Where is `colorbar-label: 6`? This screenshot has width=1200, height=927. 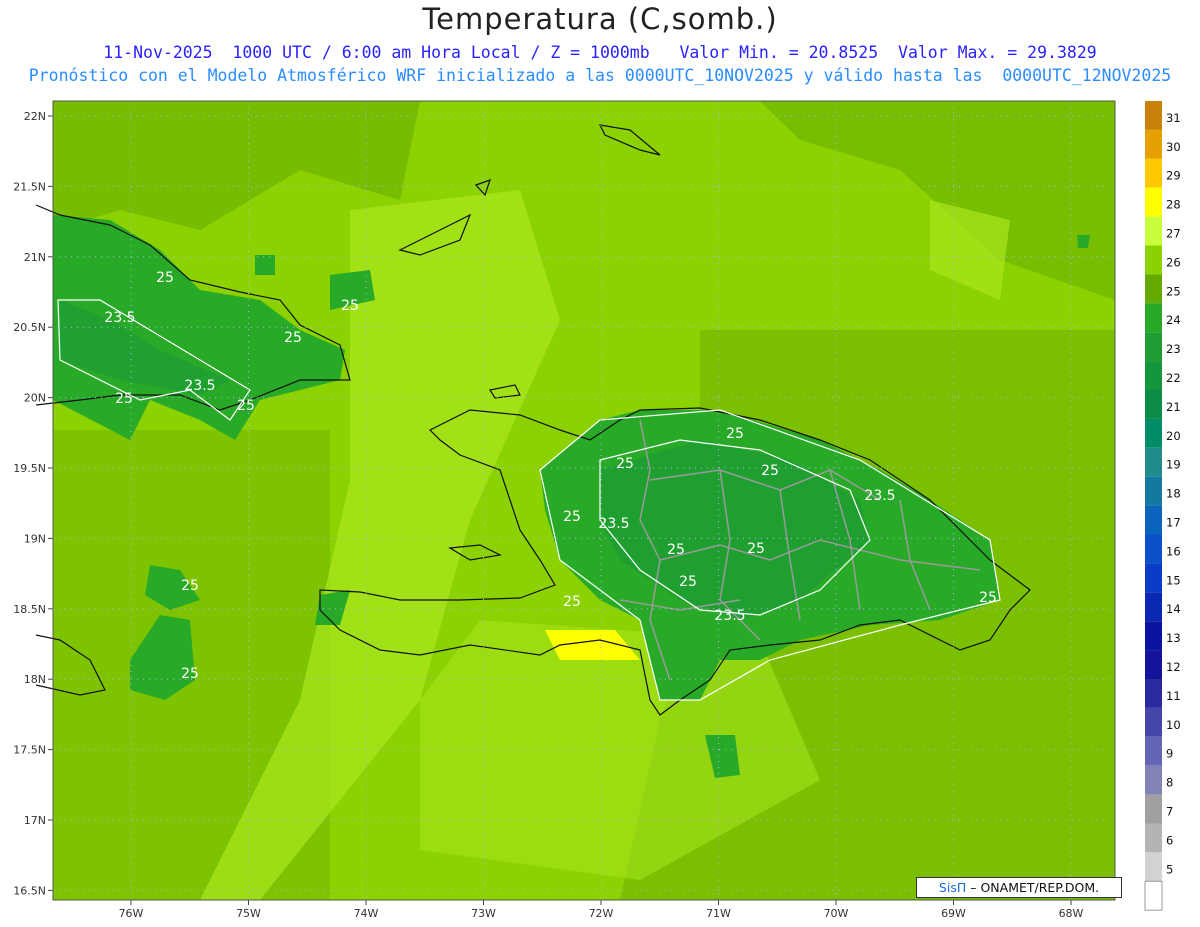
colorbar-label: 6 is located at coordinates (1169, 840).